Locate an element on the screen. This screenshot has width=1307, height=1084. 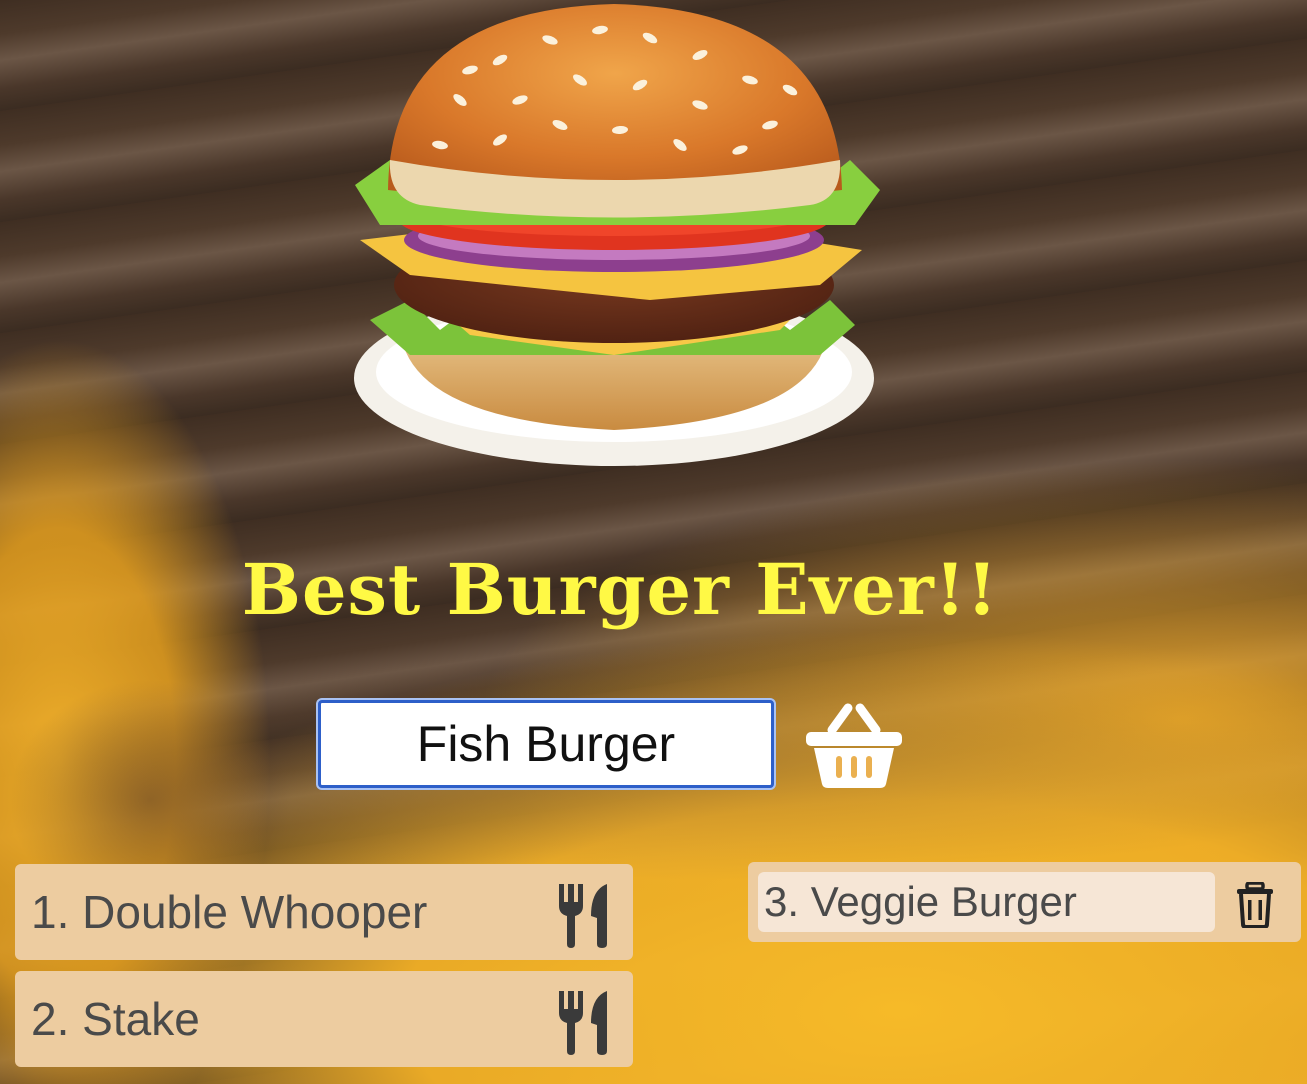
basket-icon is located at coordinates (854, 744).